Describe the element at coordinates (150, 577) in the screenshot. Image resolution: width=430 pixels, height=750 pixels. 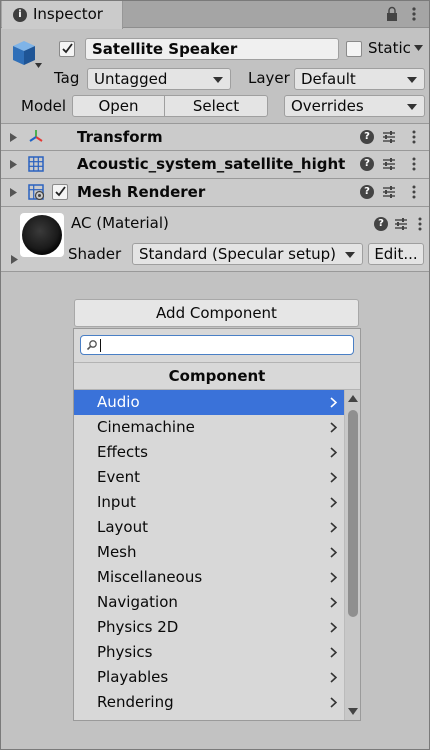
I see `component-category-label: Miscellaneous` at that location.